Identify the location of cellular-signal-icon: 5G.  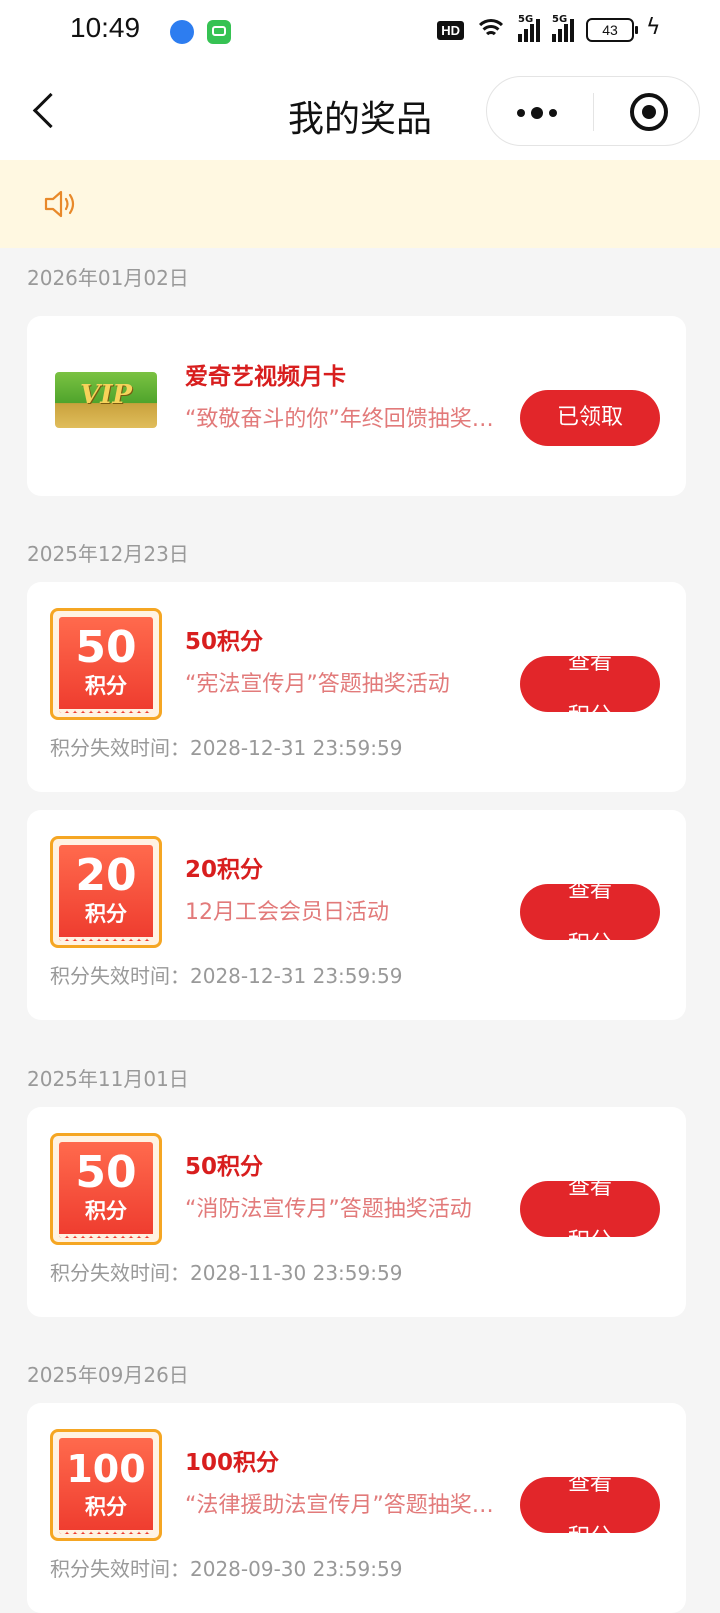
(529, 28).